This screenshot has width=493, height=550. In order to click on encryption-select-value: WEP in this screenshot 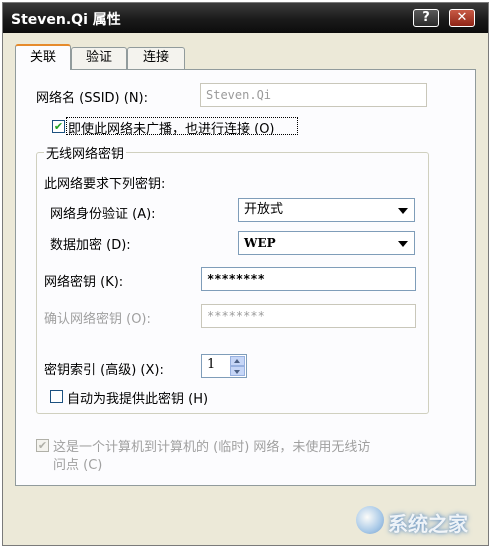, I will do `click(260, 243)`.